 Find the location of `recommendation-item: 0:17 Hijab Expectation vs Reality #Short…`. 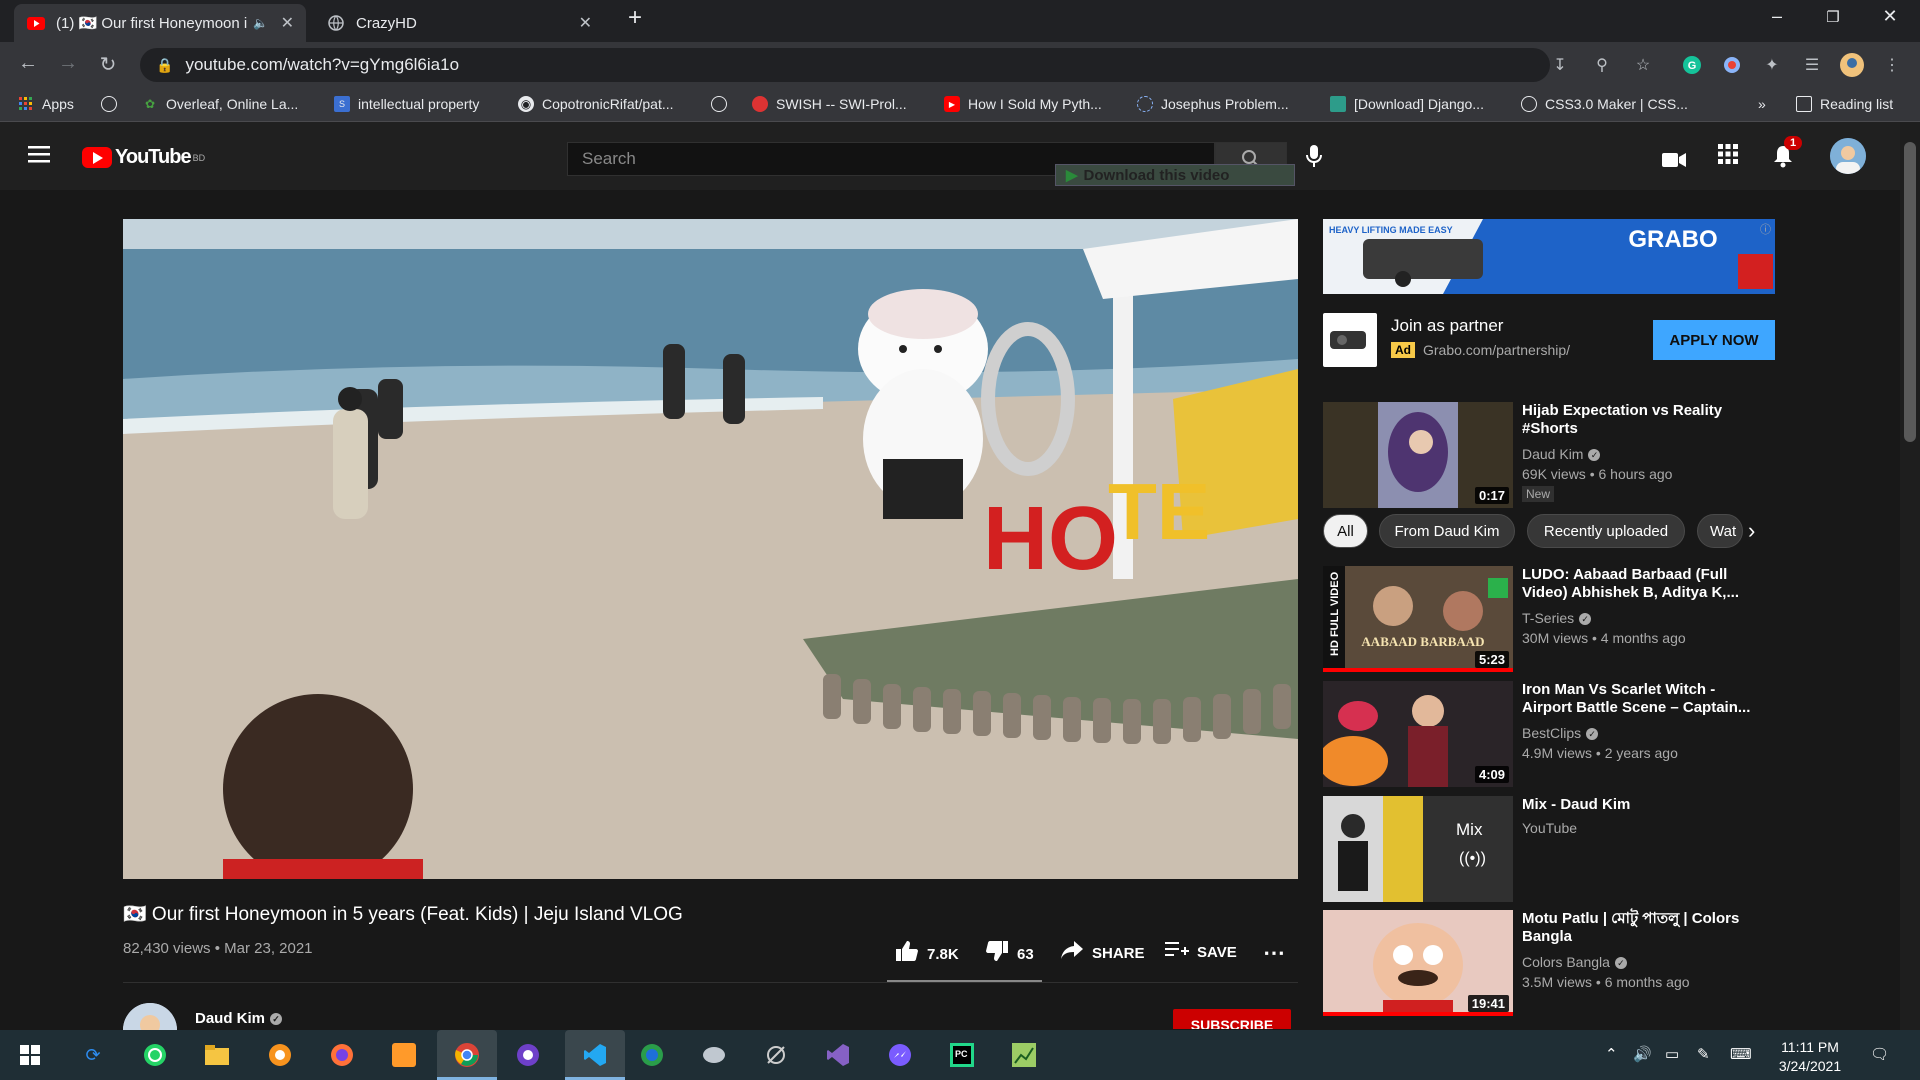

recommendation-item: 0:17 Hijab Expectation vs Reality #Short… is located at coordinates (1549, 455).